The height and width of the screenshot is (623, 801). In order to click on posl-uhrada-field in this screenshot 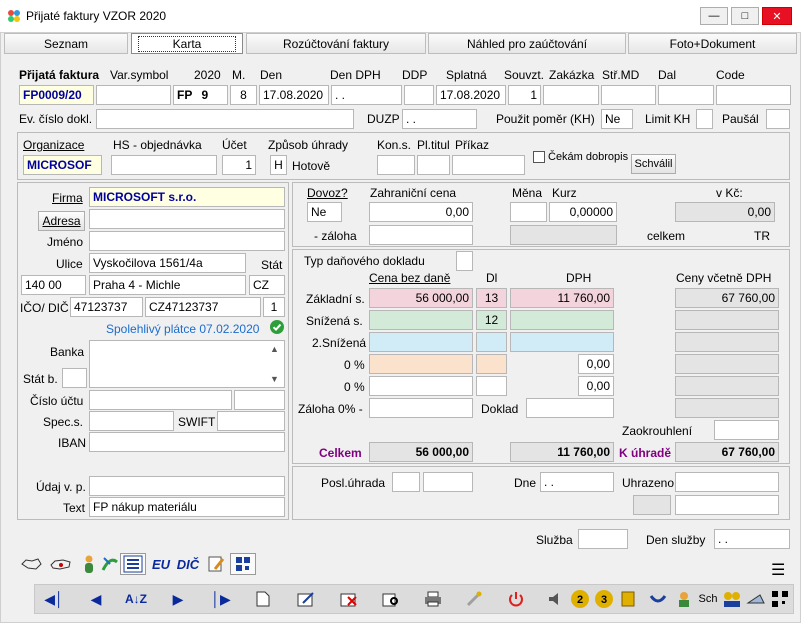, I will do `click(406, 482)`.